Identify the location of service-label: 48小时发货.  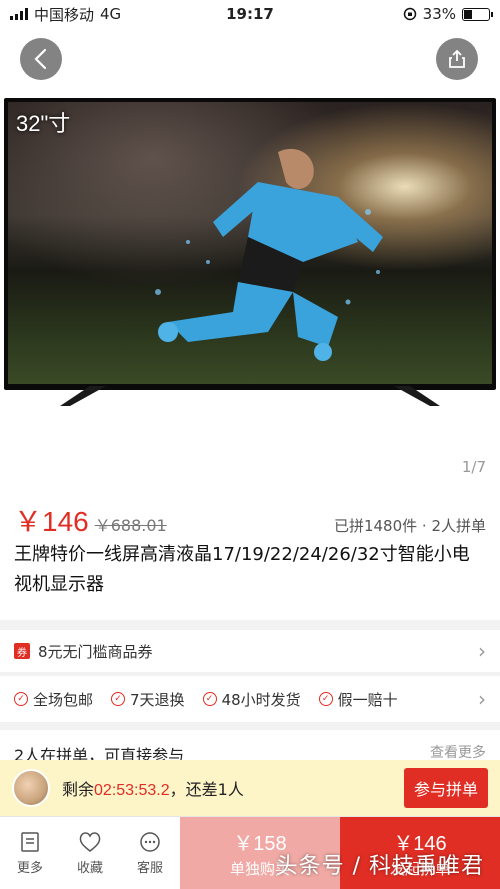
(261, 699).